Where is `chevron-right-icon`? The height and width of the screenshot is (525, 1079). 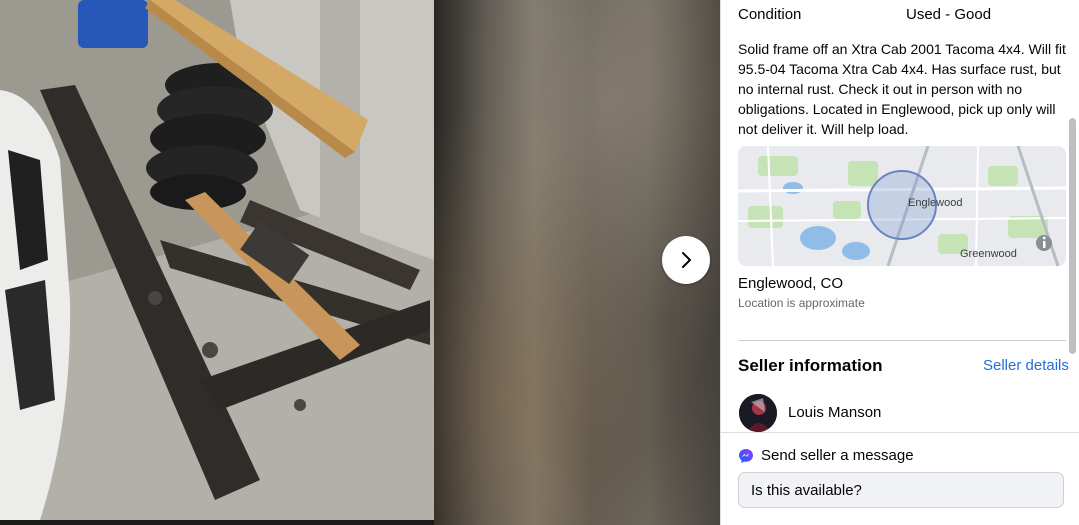
chevron-right-icon is located at coordinates (686, 260).